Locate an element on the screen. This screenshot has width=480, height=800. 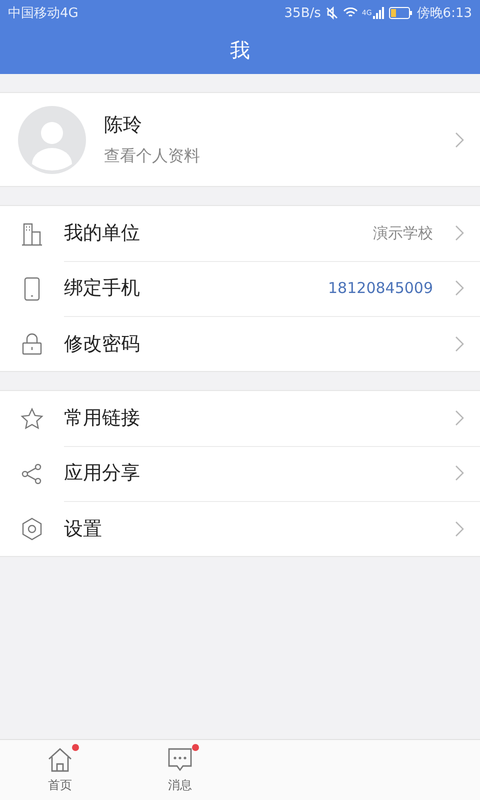
profile-subtitle: 查看个人资料 is located at coordinates (152, 156).